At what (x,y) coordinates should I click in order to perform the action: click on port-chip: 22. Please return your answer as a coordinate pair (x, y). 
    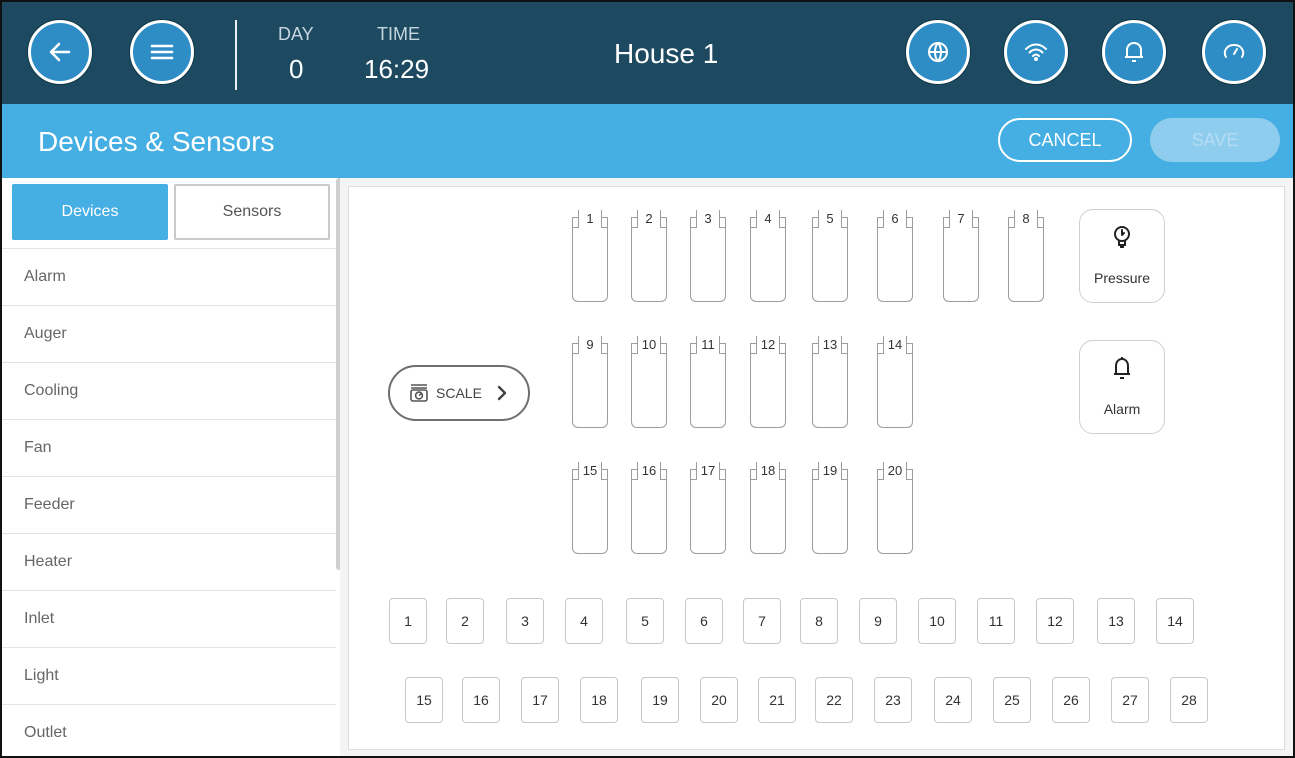
    Looking at the image, I should click on (834, 700).